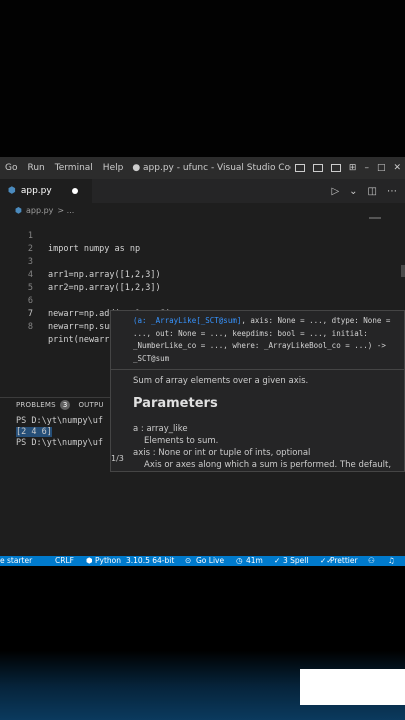 The image size is (405, 720). What do you see at coordinates (36, 191) in the screenshot?
I see `tab-label: app.py` at bounding box center [36, 191].